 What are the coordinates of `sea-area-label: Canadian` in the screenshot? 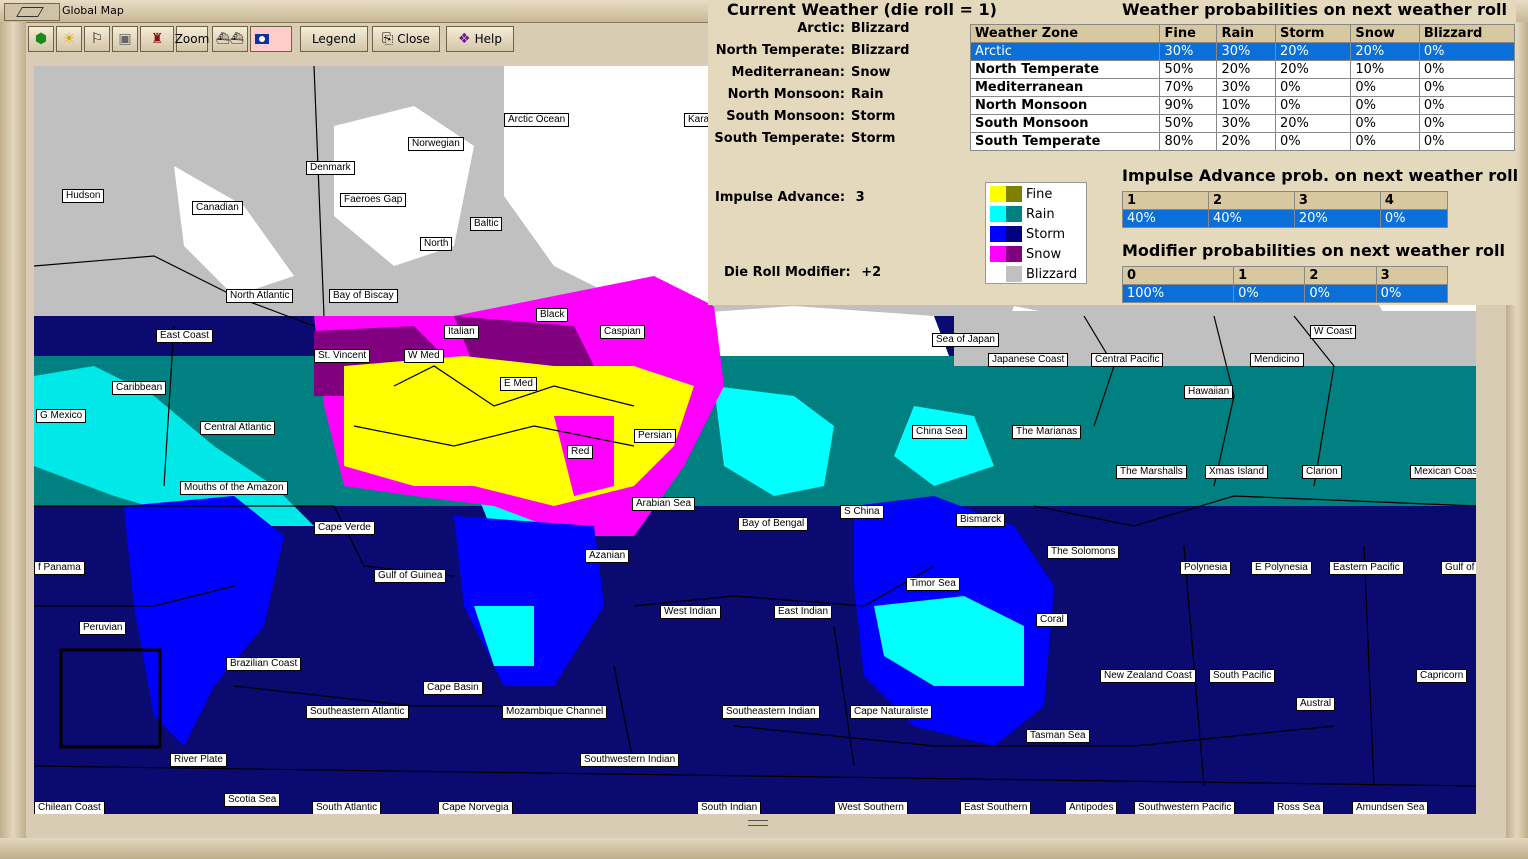 It's located at (217, 208).